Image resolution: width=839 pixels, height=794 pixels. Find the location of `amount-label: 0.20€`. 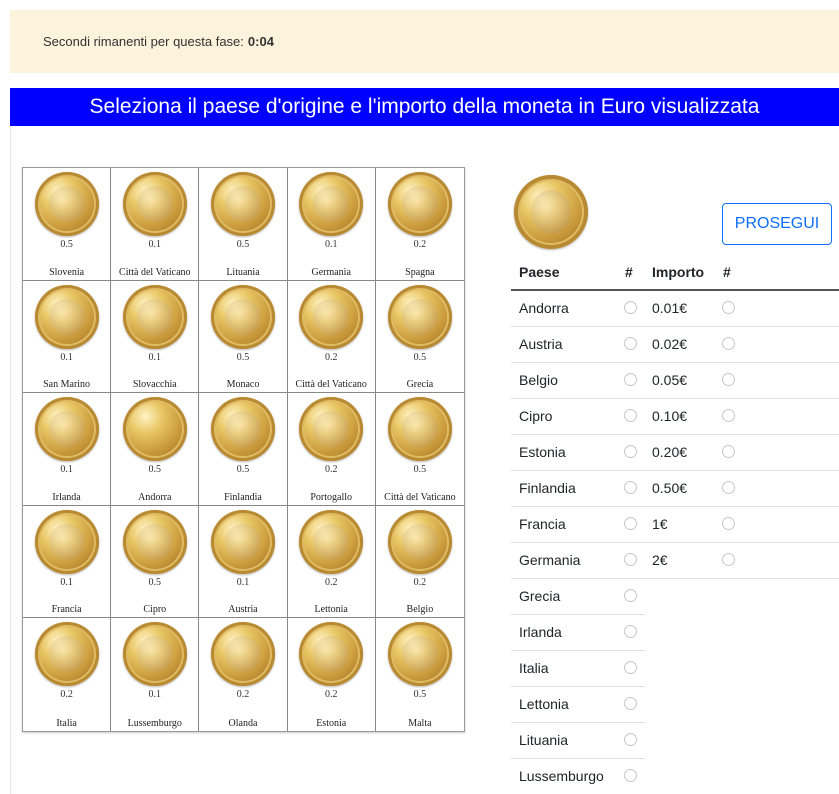

amount-label: 0.20€ is located at coordinates (670, 452).